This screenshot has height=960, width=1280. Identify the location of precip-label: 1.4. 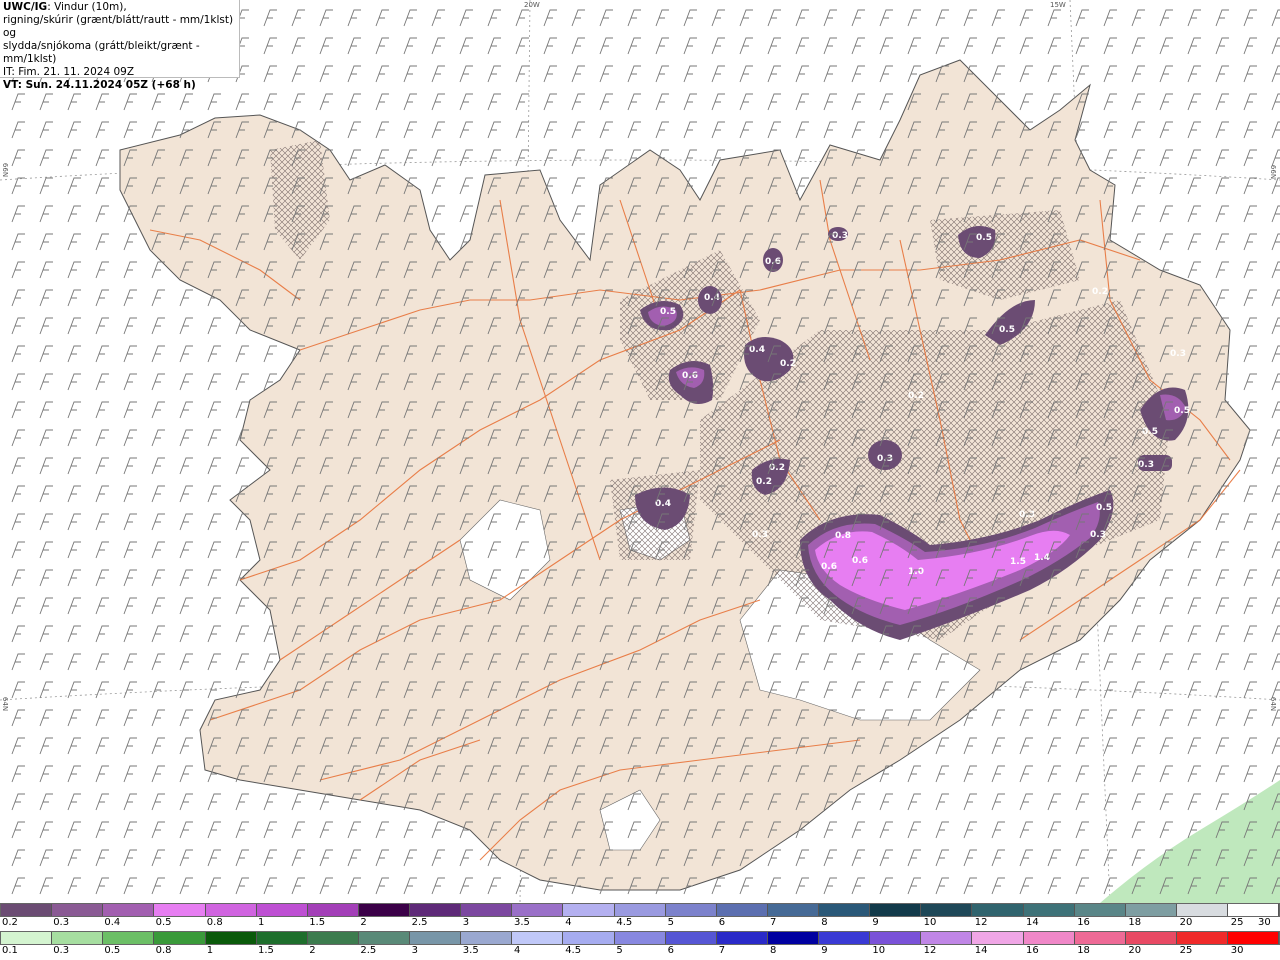
(1042, 558).